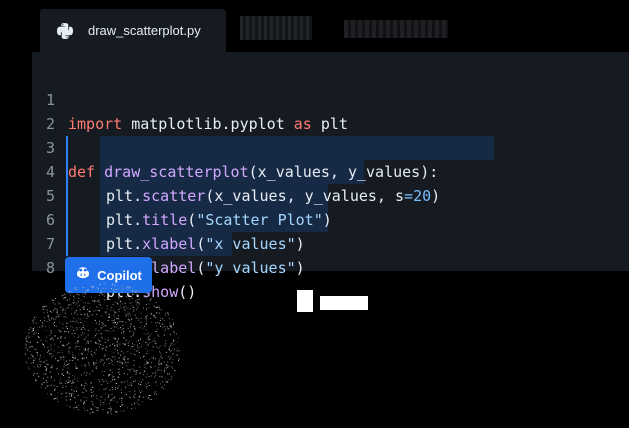 Image resolution: width=629 pixels, height=428 pixels. Describe the element at coordinates (65, 31) in the screenshot. I see `python-icon` at that location.